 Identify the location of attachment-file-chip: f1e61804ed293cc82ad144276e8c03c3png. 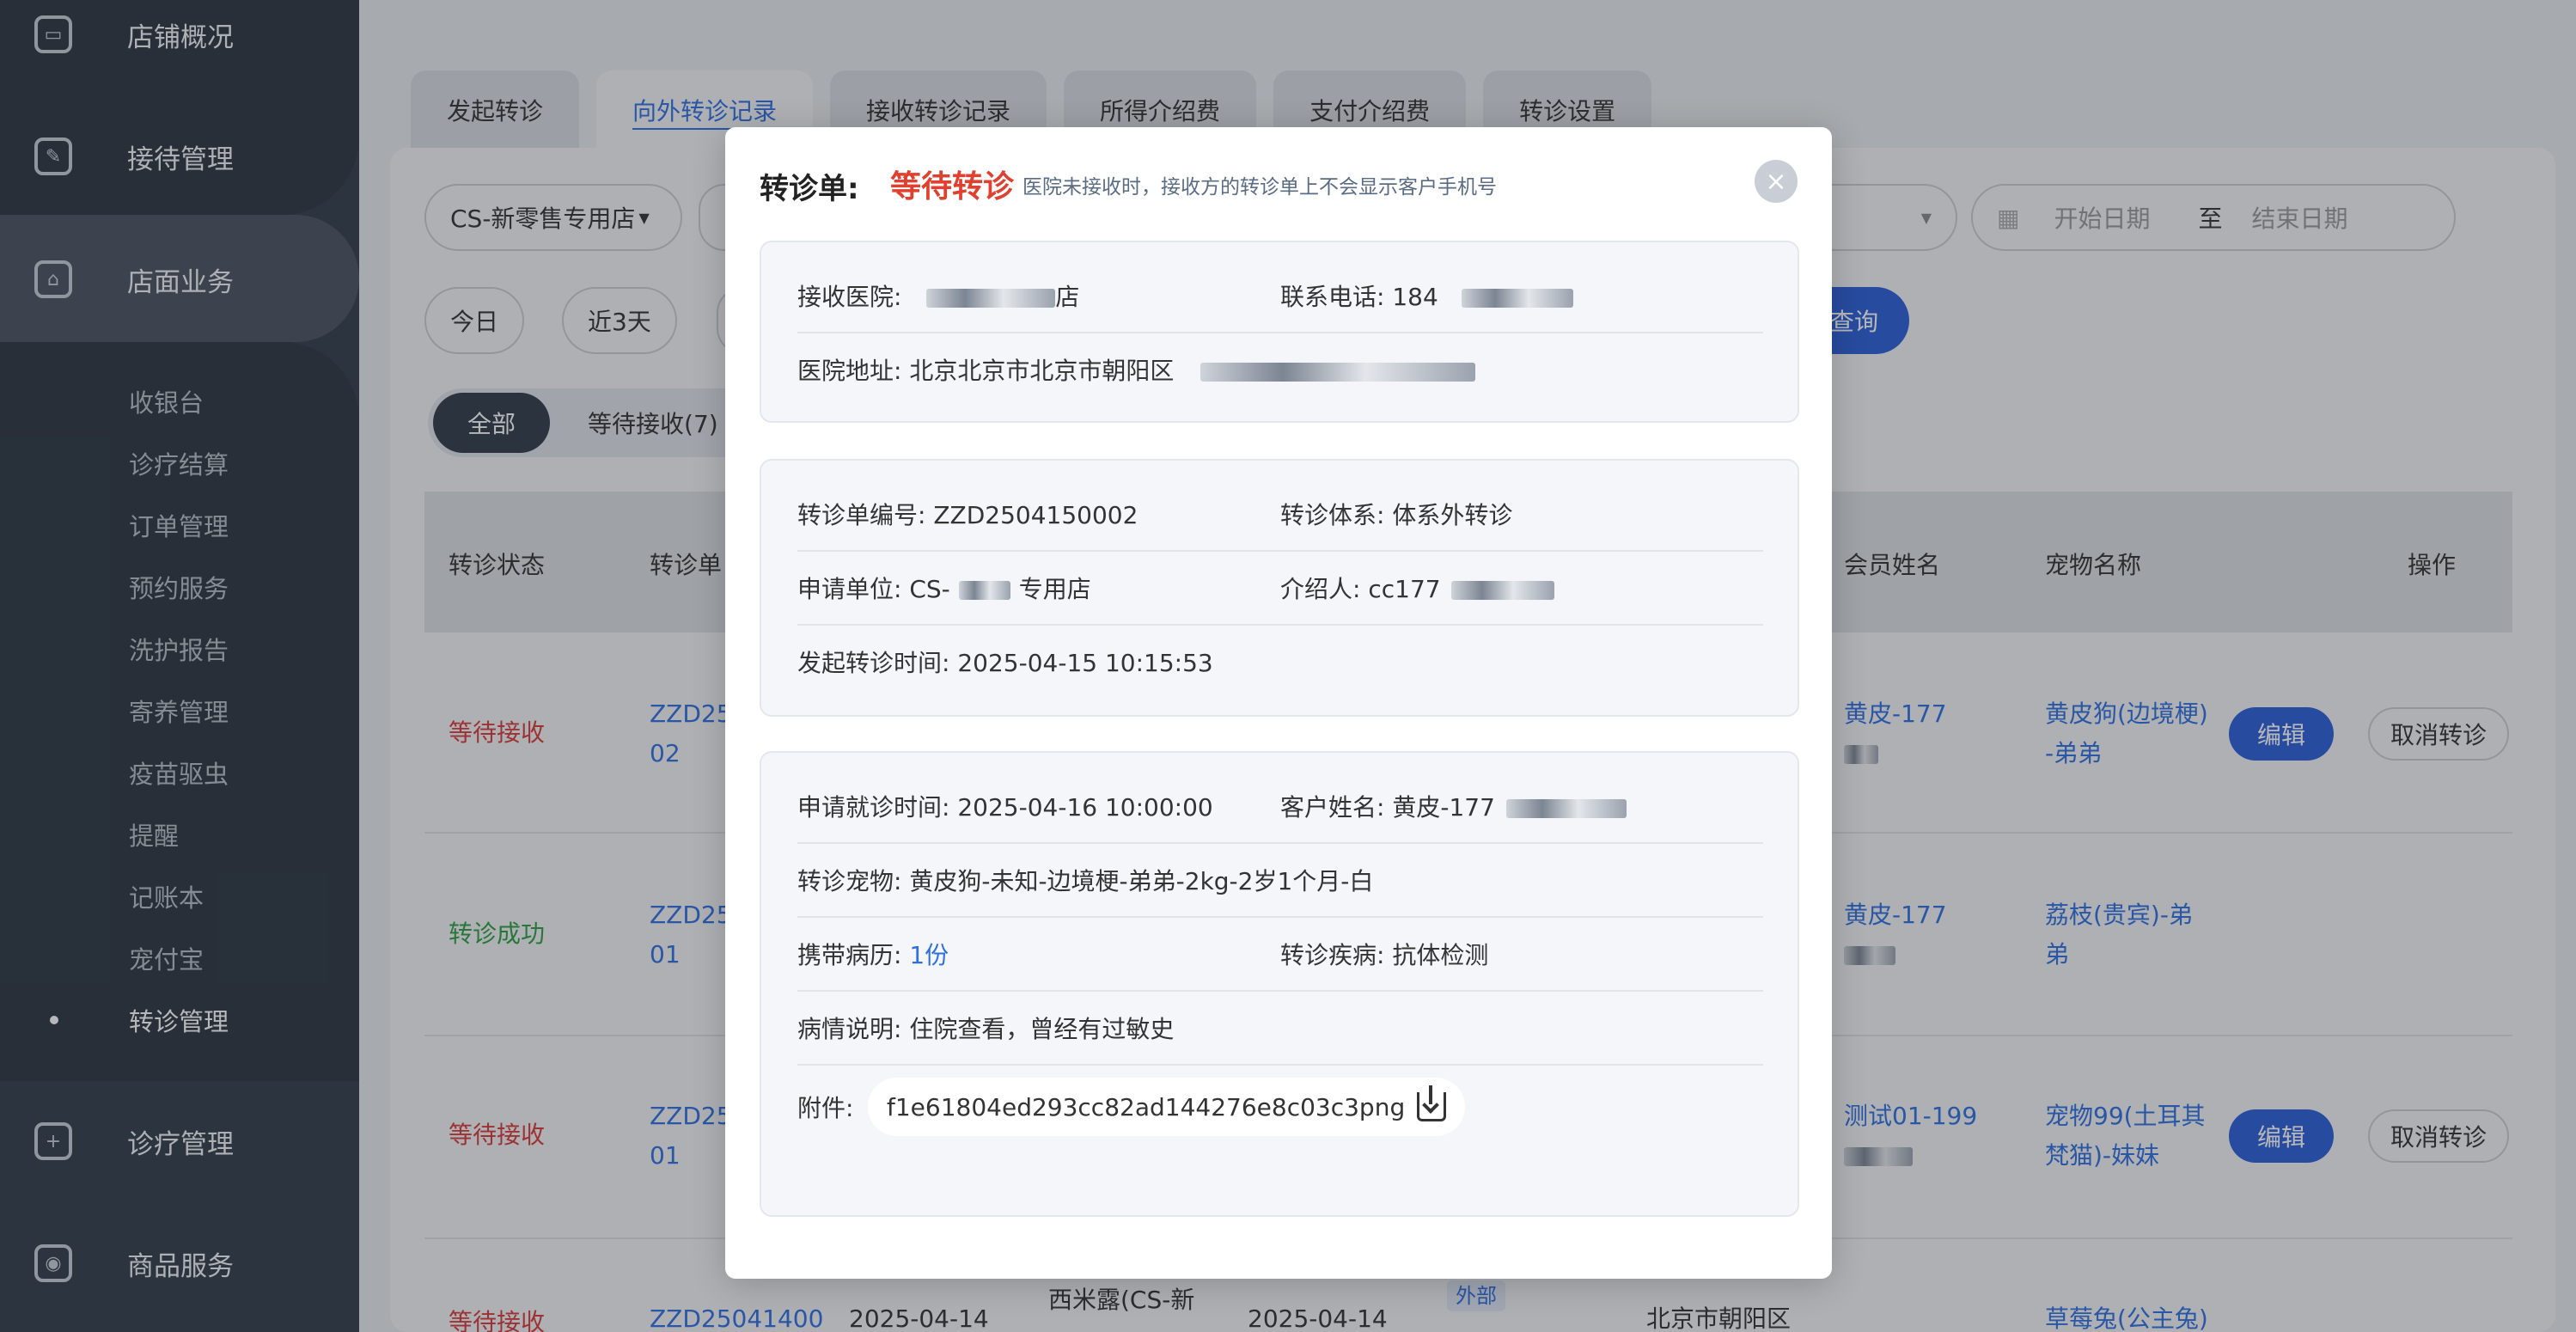
(1167, 1107).